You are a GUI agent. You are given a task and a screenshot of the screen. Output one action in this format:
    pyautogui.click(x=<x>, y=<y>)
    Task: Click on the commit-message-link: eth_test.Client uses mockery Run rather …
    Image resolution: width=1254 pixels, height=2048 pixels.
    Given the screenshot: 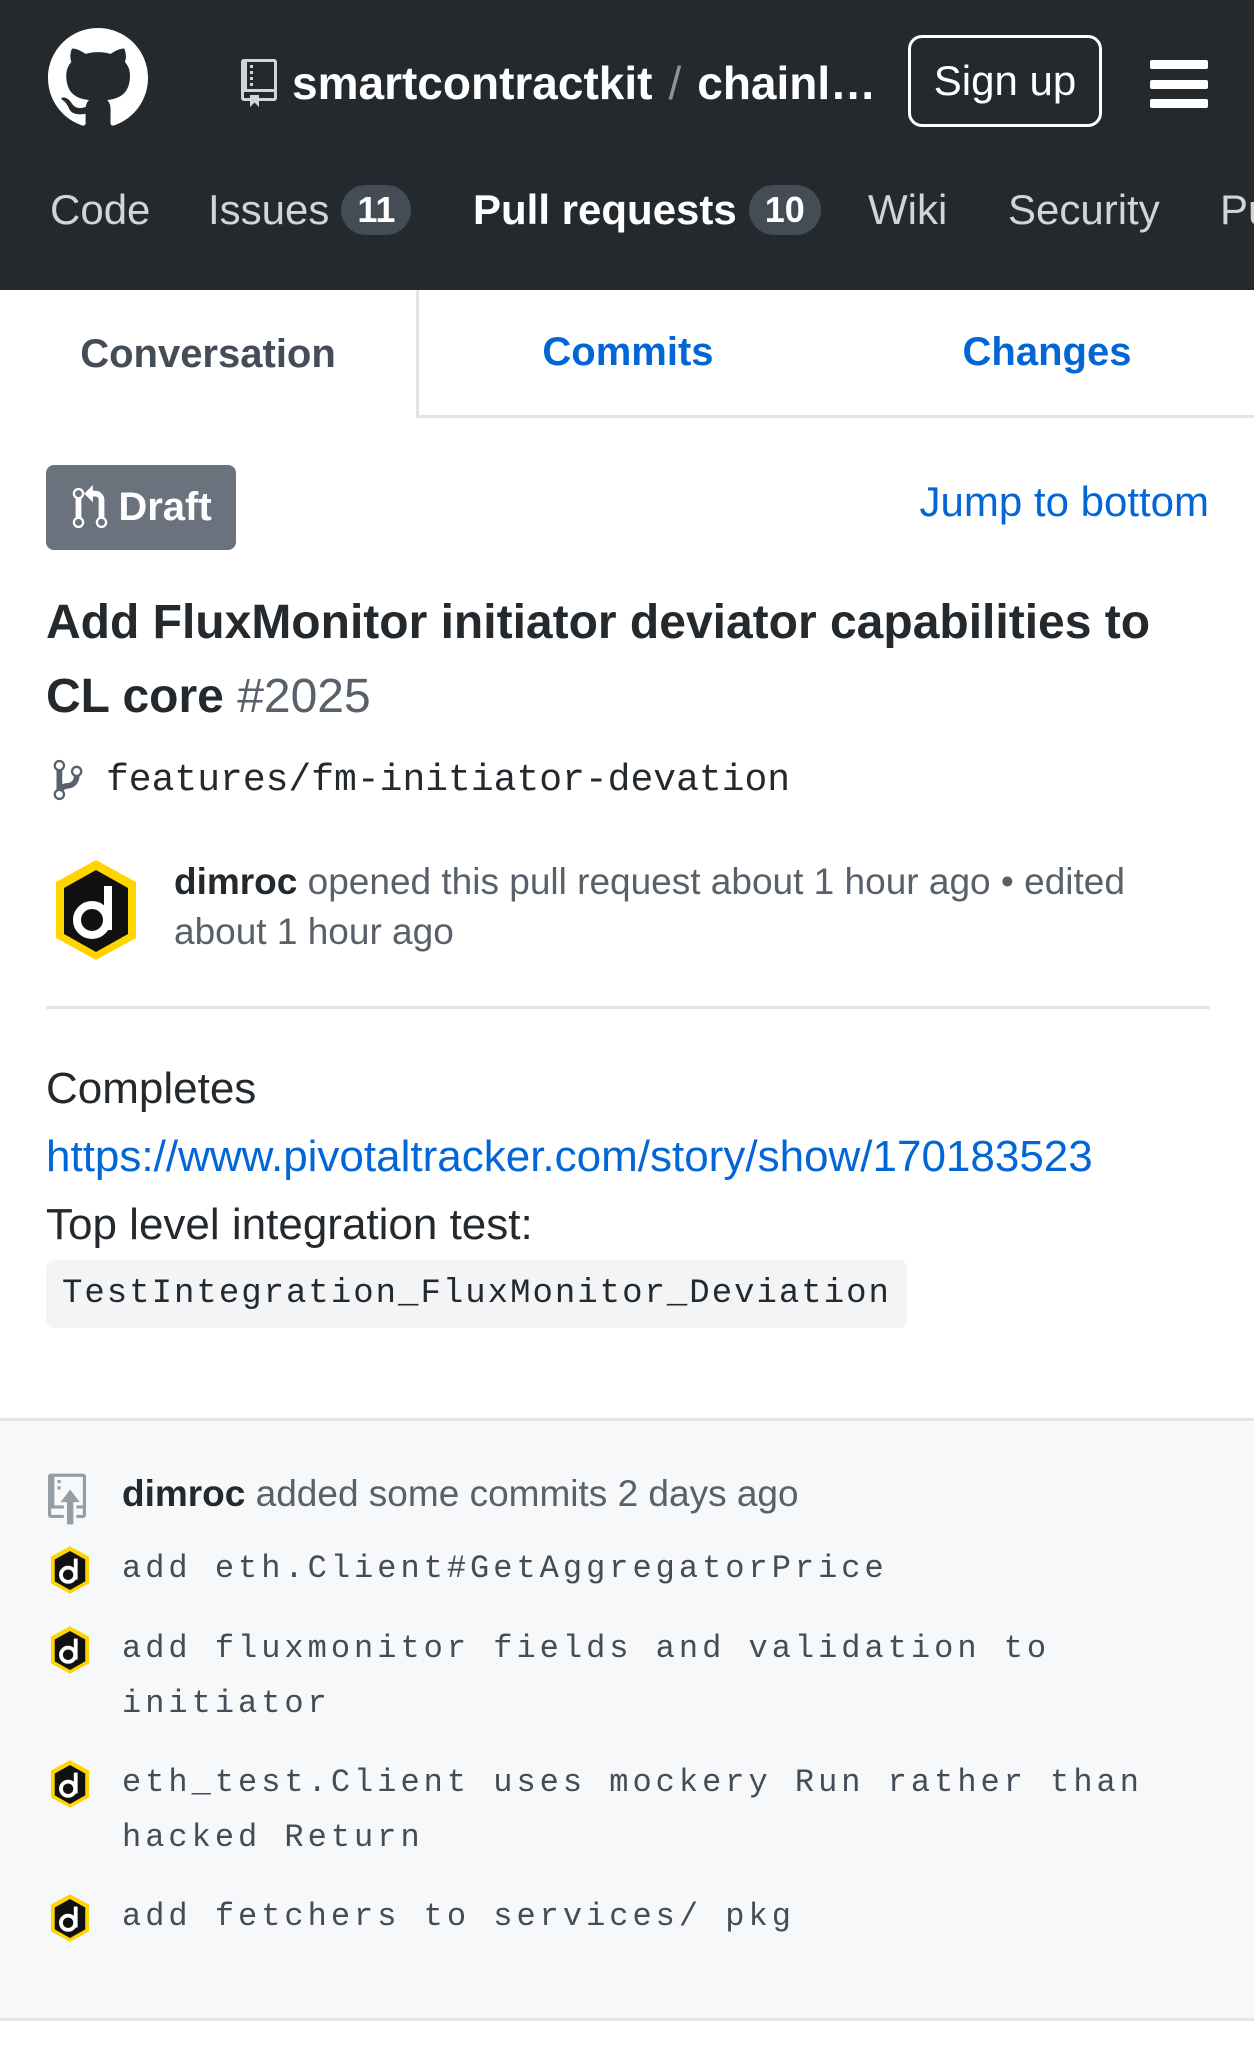 What is the action you would take?
    pyautogui.click(x=662, y=1810)
    